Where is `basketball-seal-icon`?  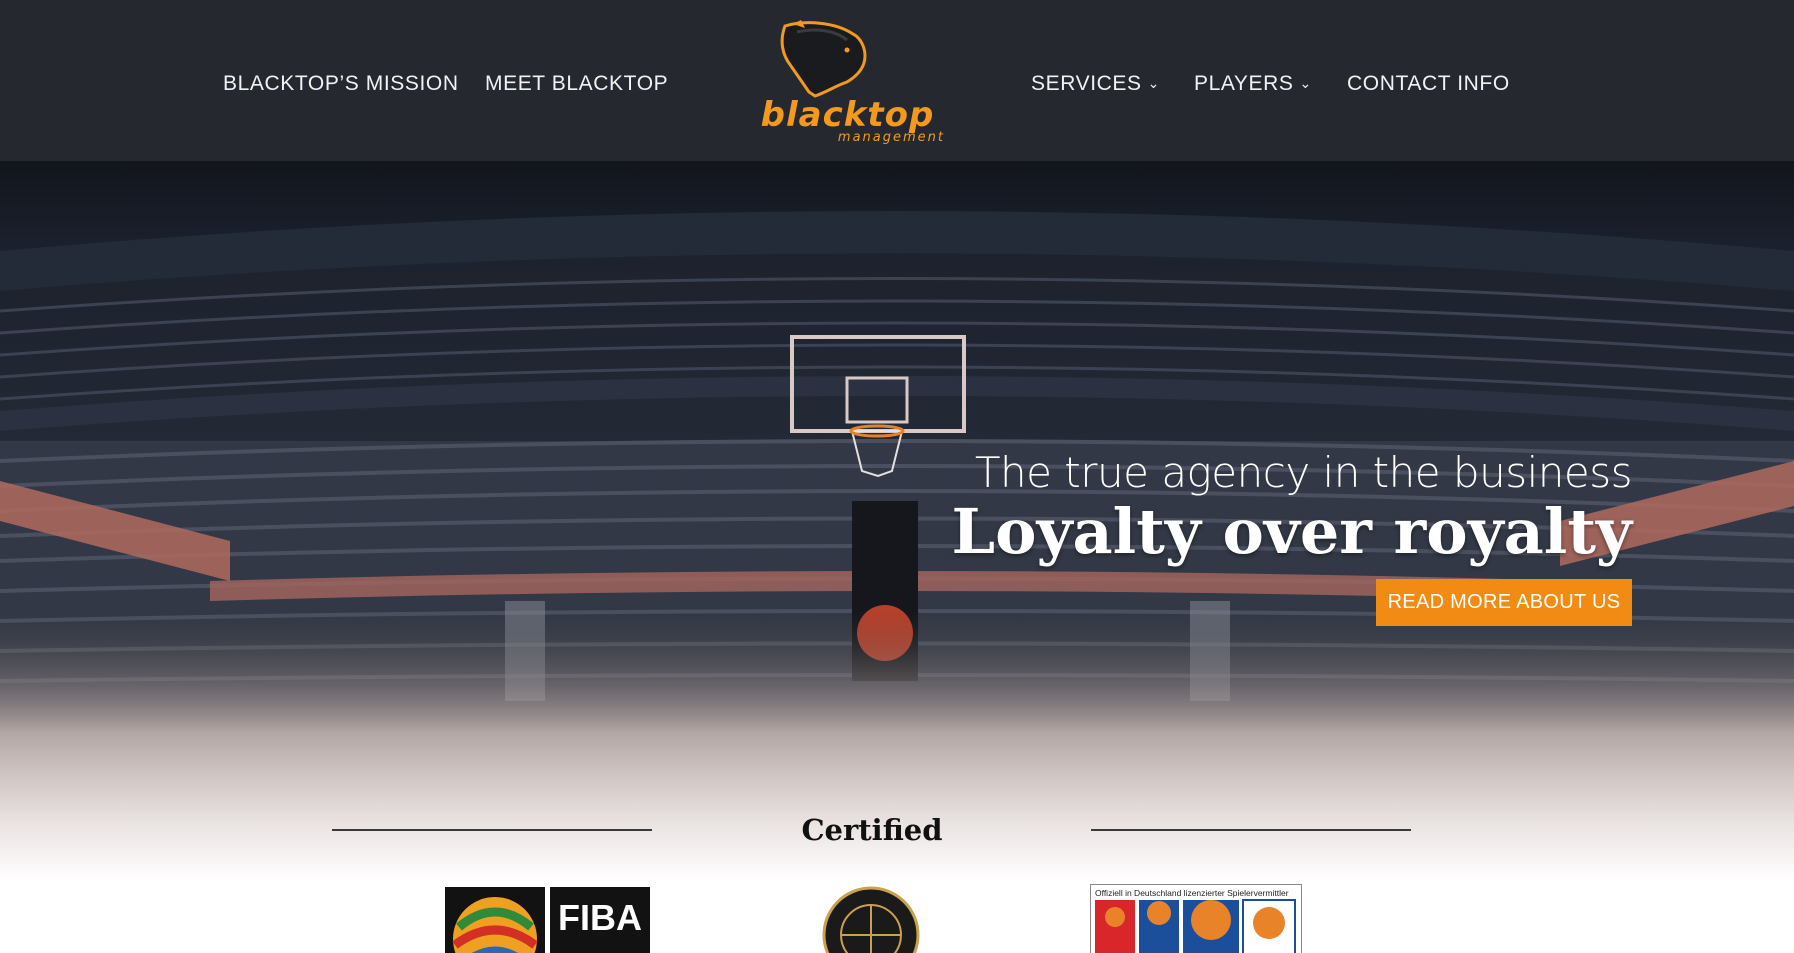 basketball-seal-icon is located at coordinates (871, 919).